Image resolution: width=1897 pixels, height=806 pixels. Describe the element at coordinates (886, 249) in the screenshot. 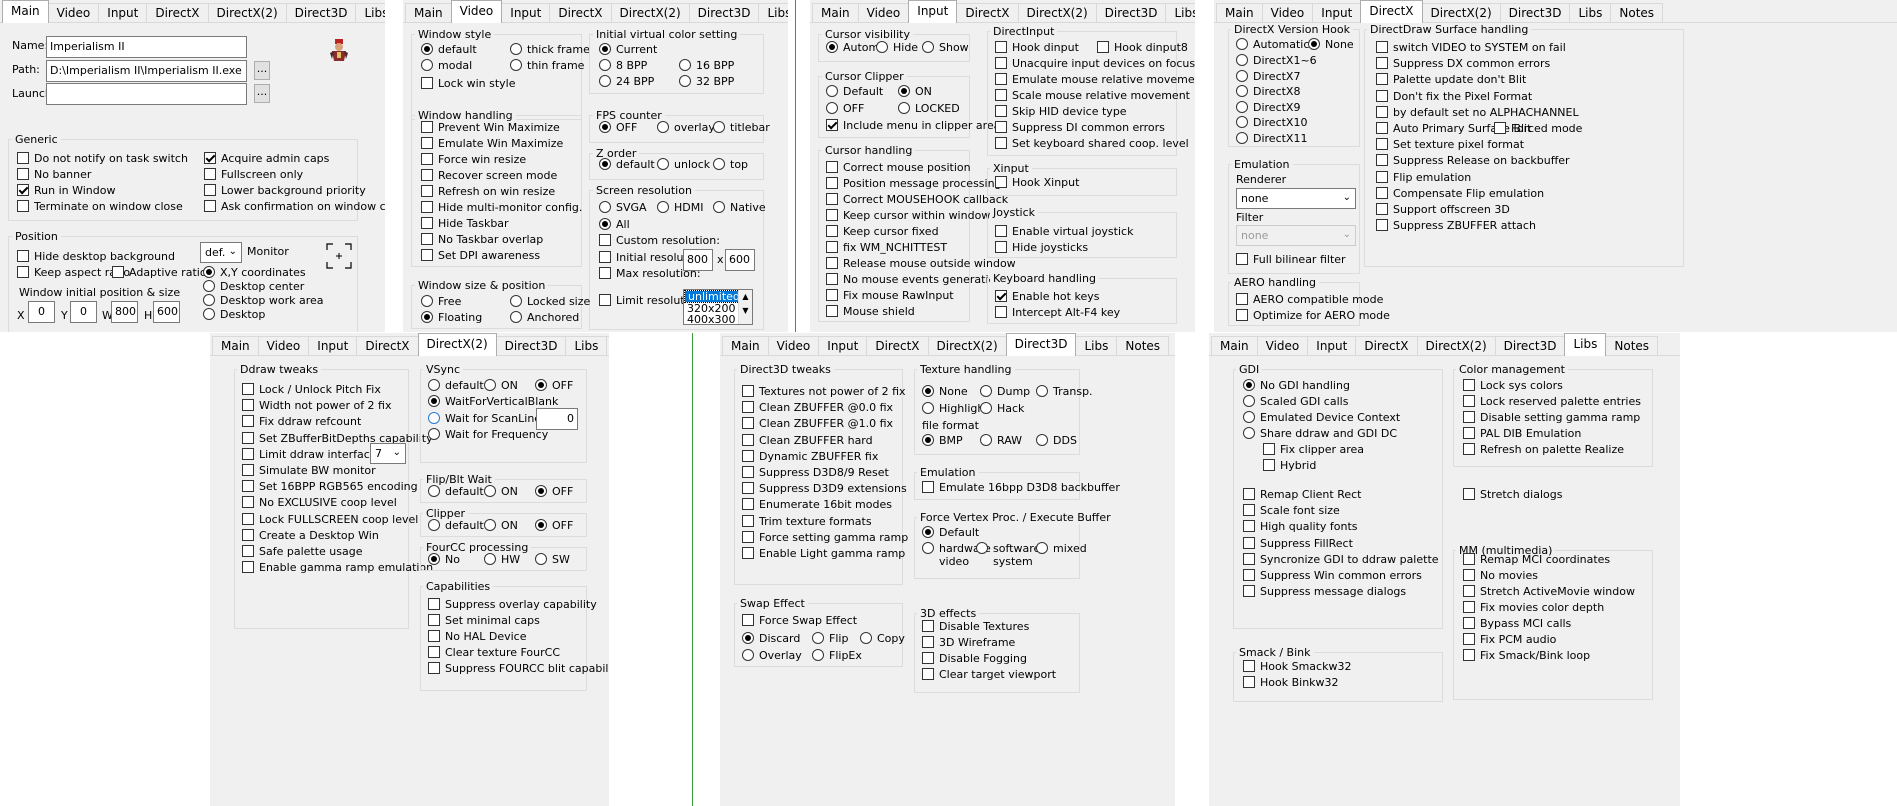

I see `fix-wm-nchittest-checkbox: fix WM_NCHITTEST` at that location.